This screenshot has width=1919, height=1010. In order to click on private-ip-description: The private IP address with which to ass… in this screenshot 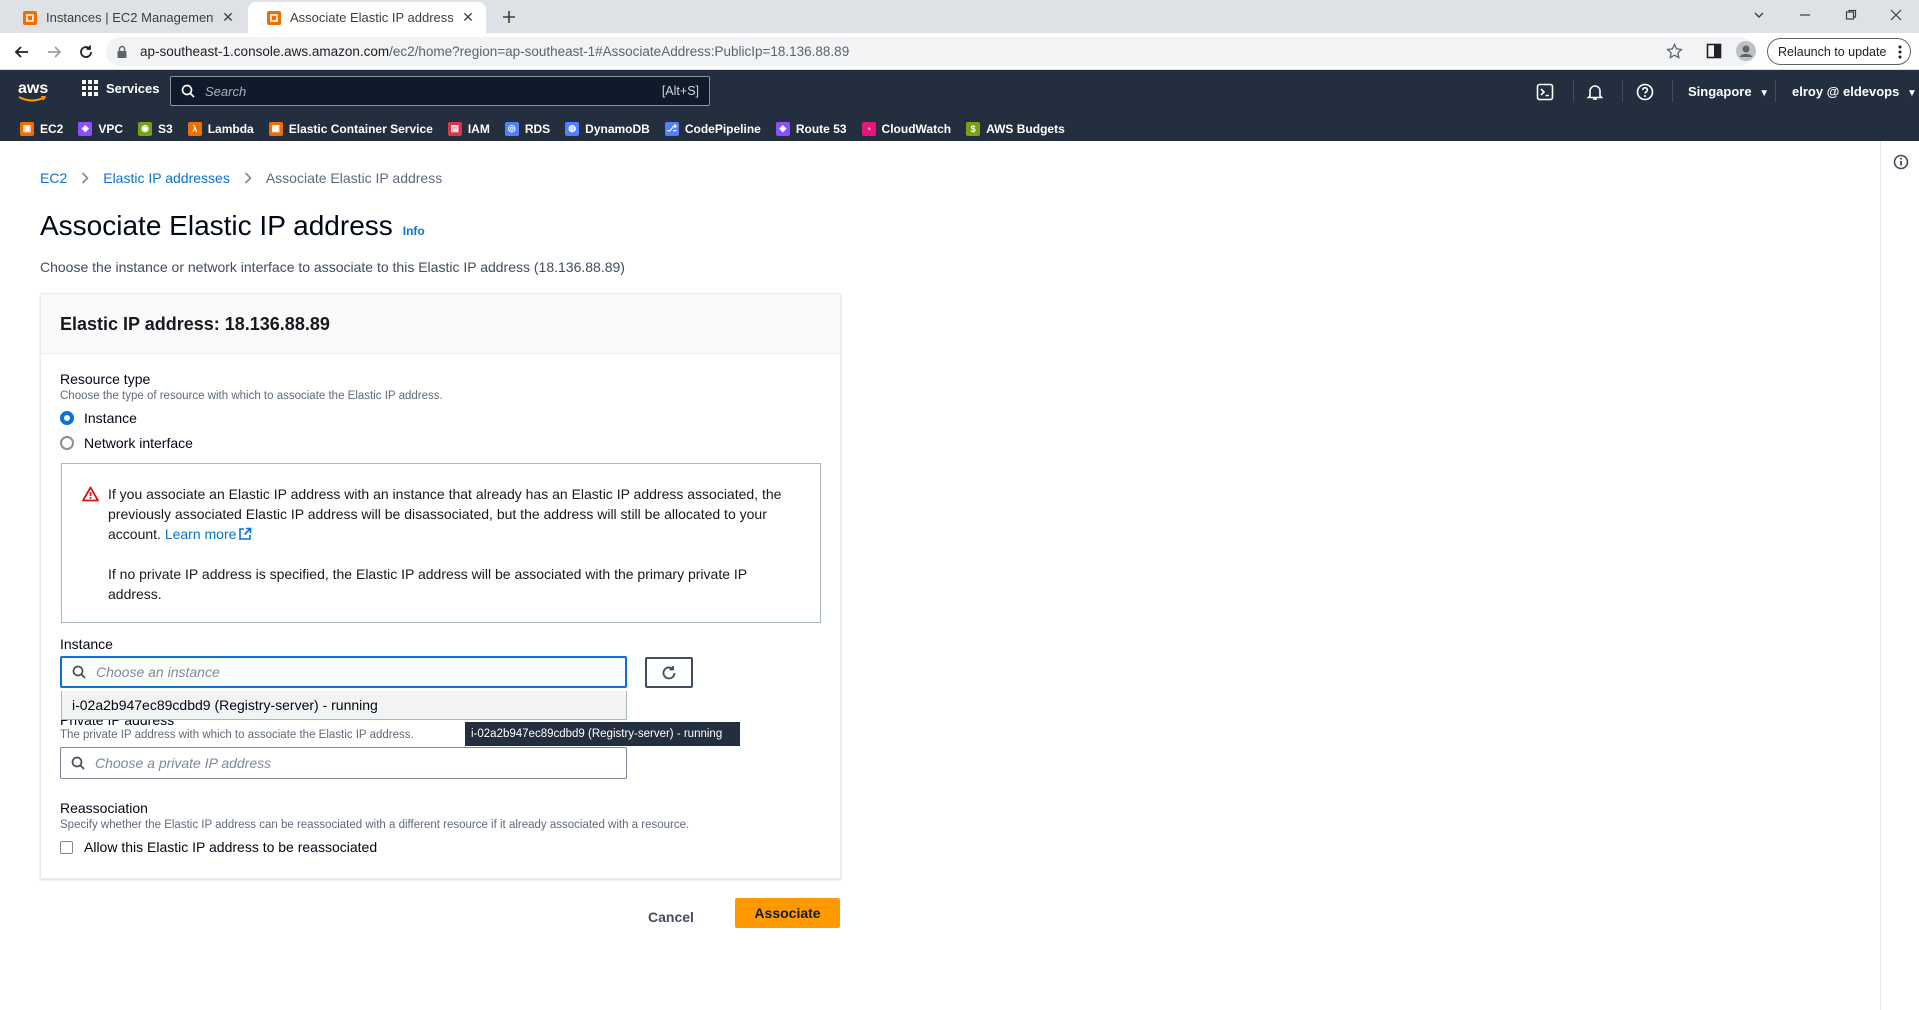, I will do `click(237, 735)`.